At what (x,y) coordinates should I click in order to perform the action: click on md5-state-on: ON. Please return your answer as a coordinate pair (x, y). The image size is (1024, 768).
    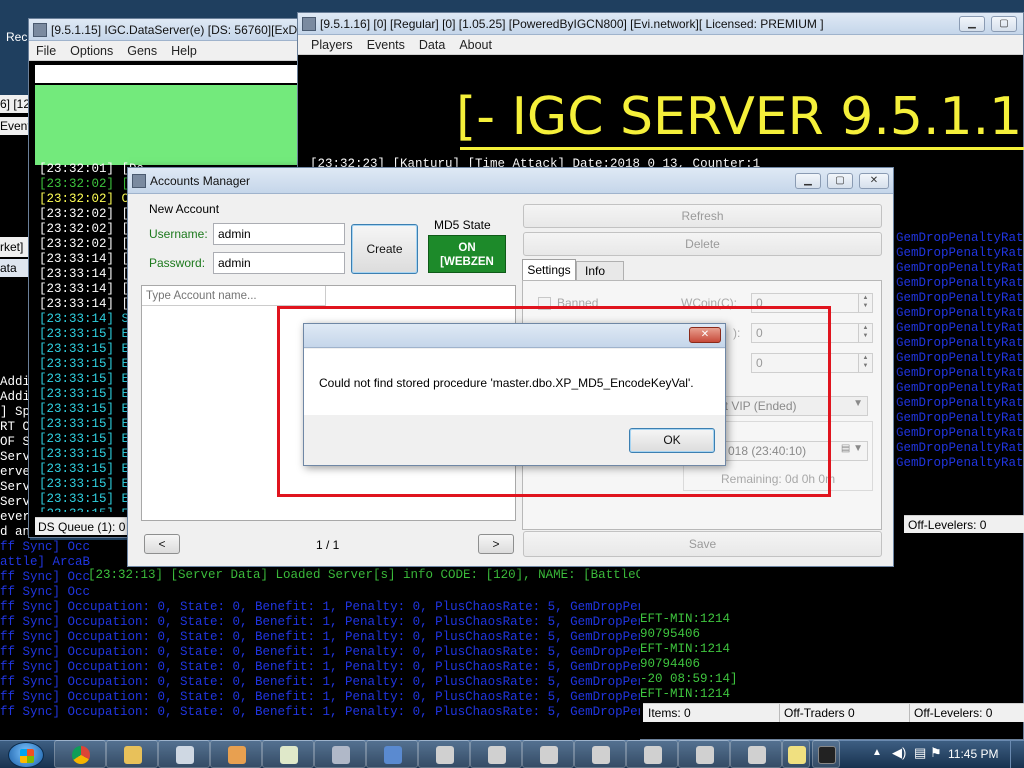
    Looking at the image, I should click on (467, 248).